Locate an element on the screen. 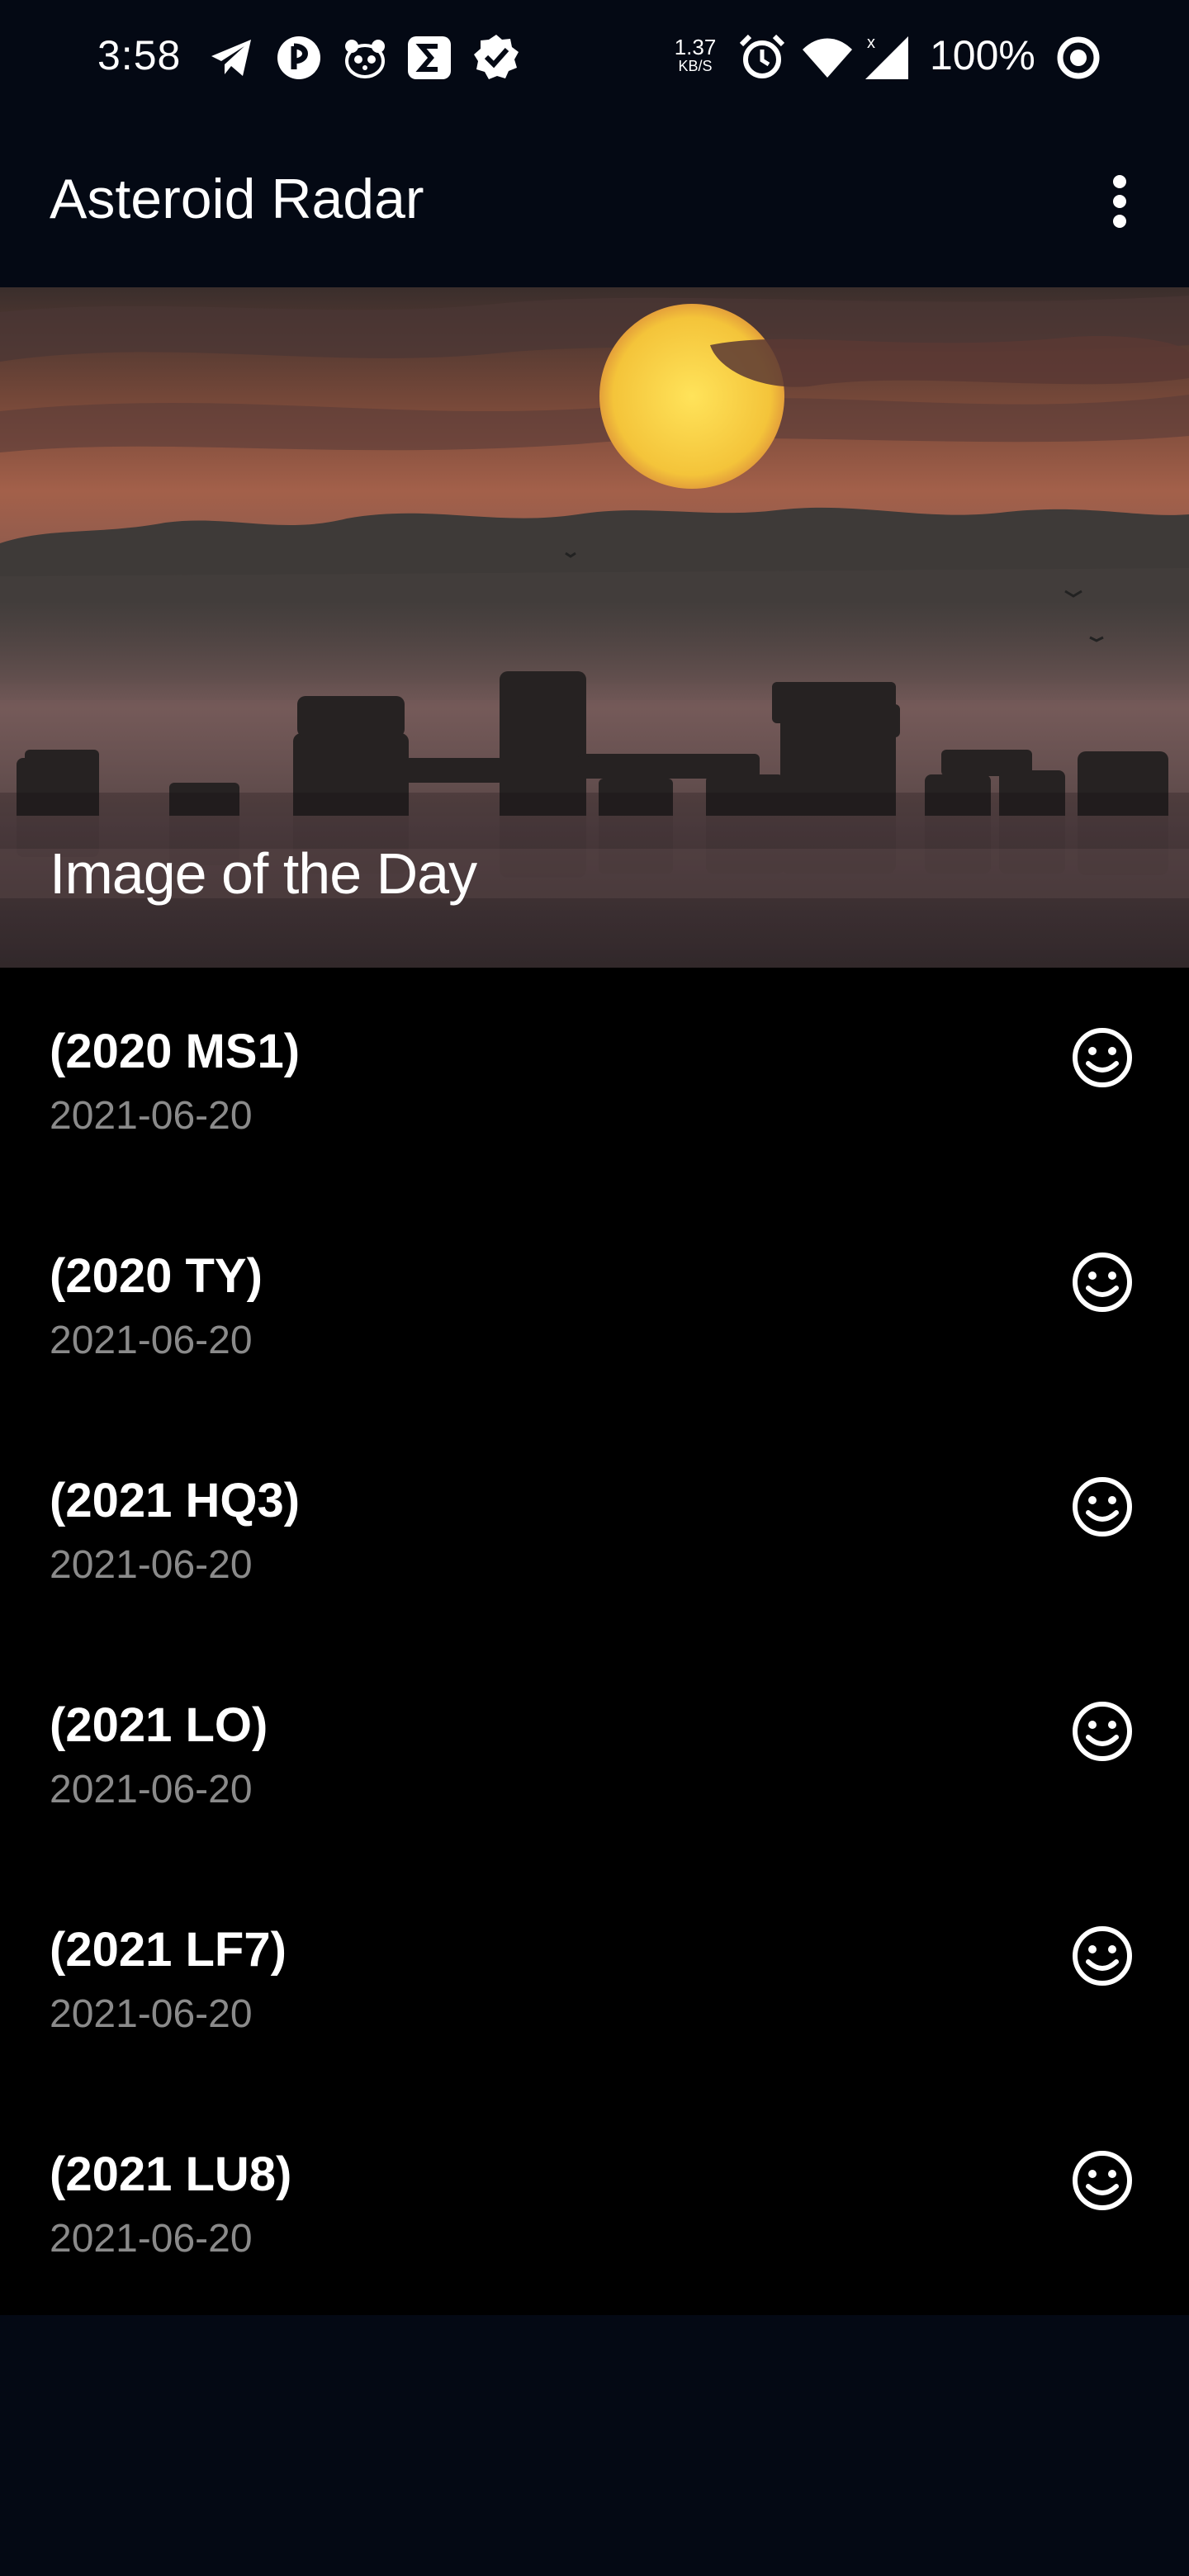 The width and height of the screenshot is (1189, 2576). list-item: (2020 TY) 2021-06-20 is located at coordinates (594, 1304).